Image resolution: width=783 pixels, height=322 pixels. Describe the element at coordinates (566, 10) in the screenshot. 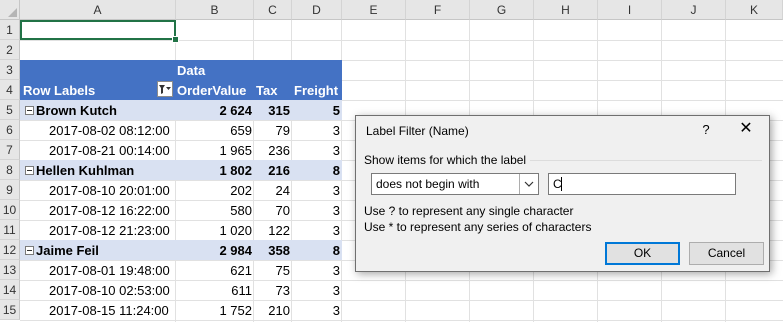

I see `column-header-h: H` at that location.